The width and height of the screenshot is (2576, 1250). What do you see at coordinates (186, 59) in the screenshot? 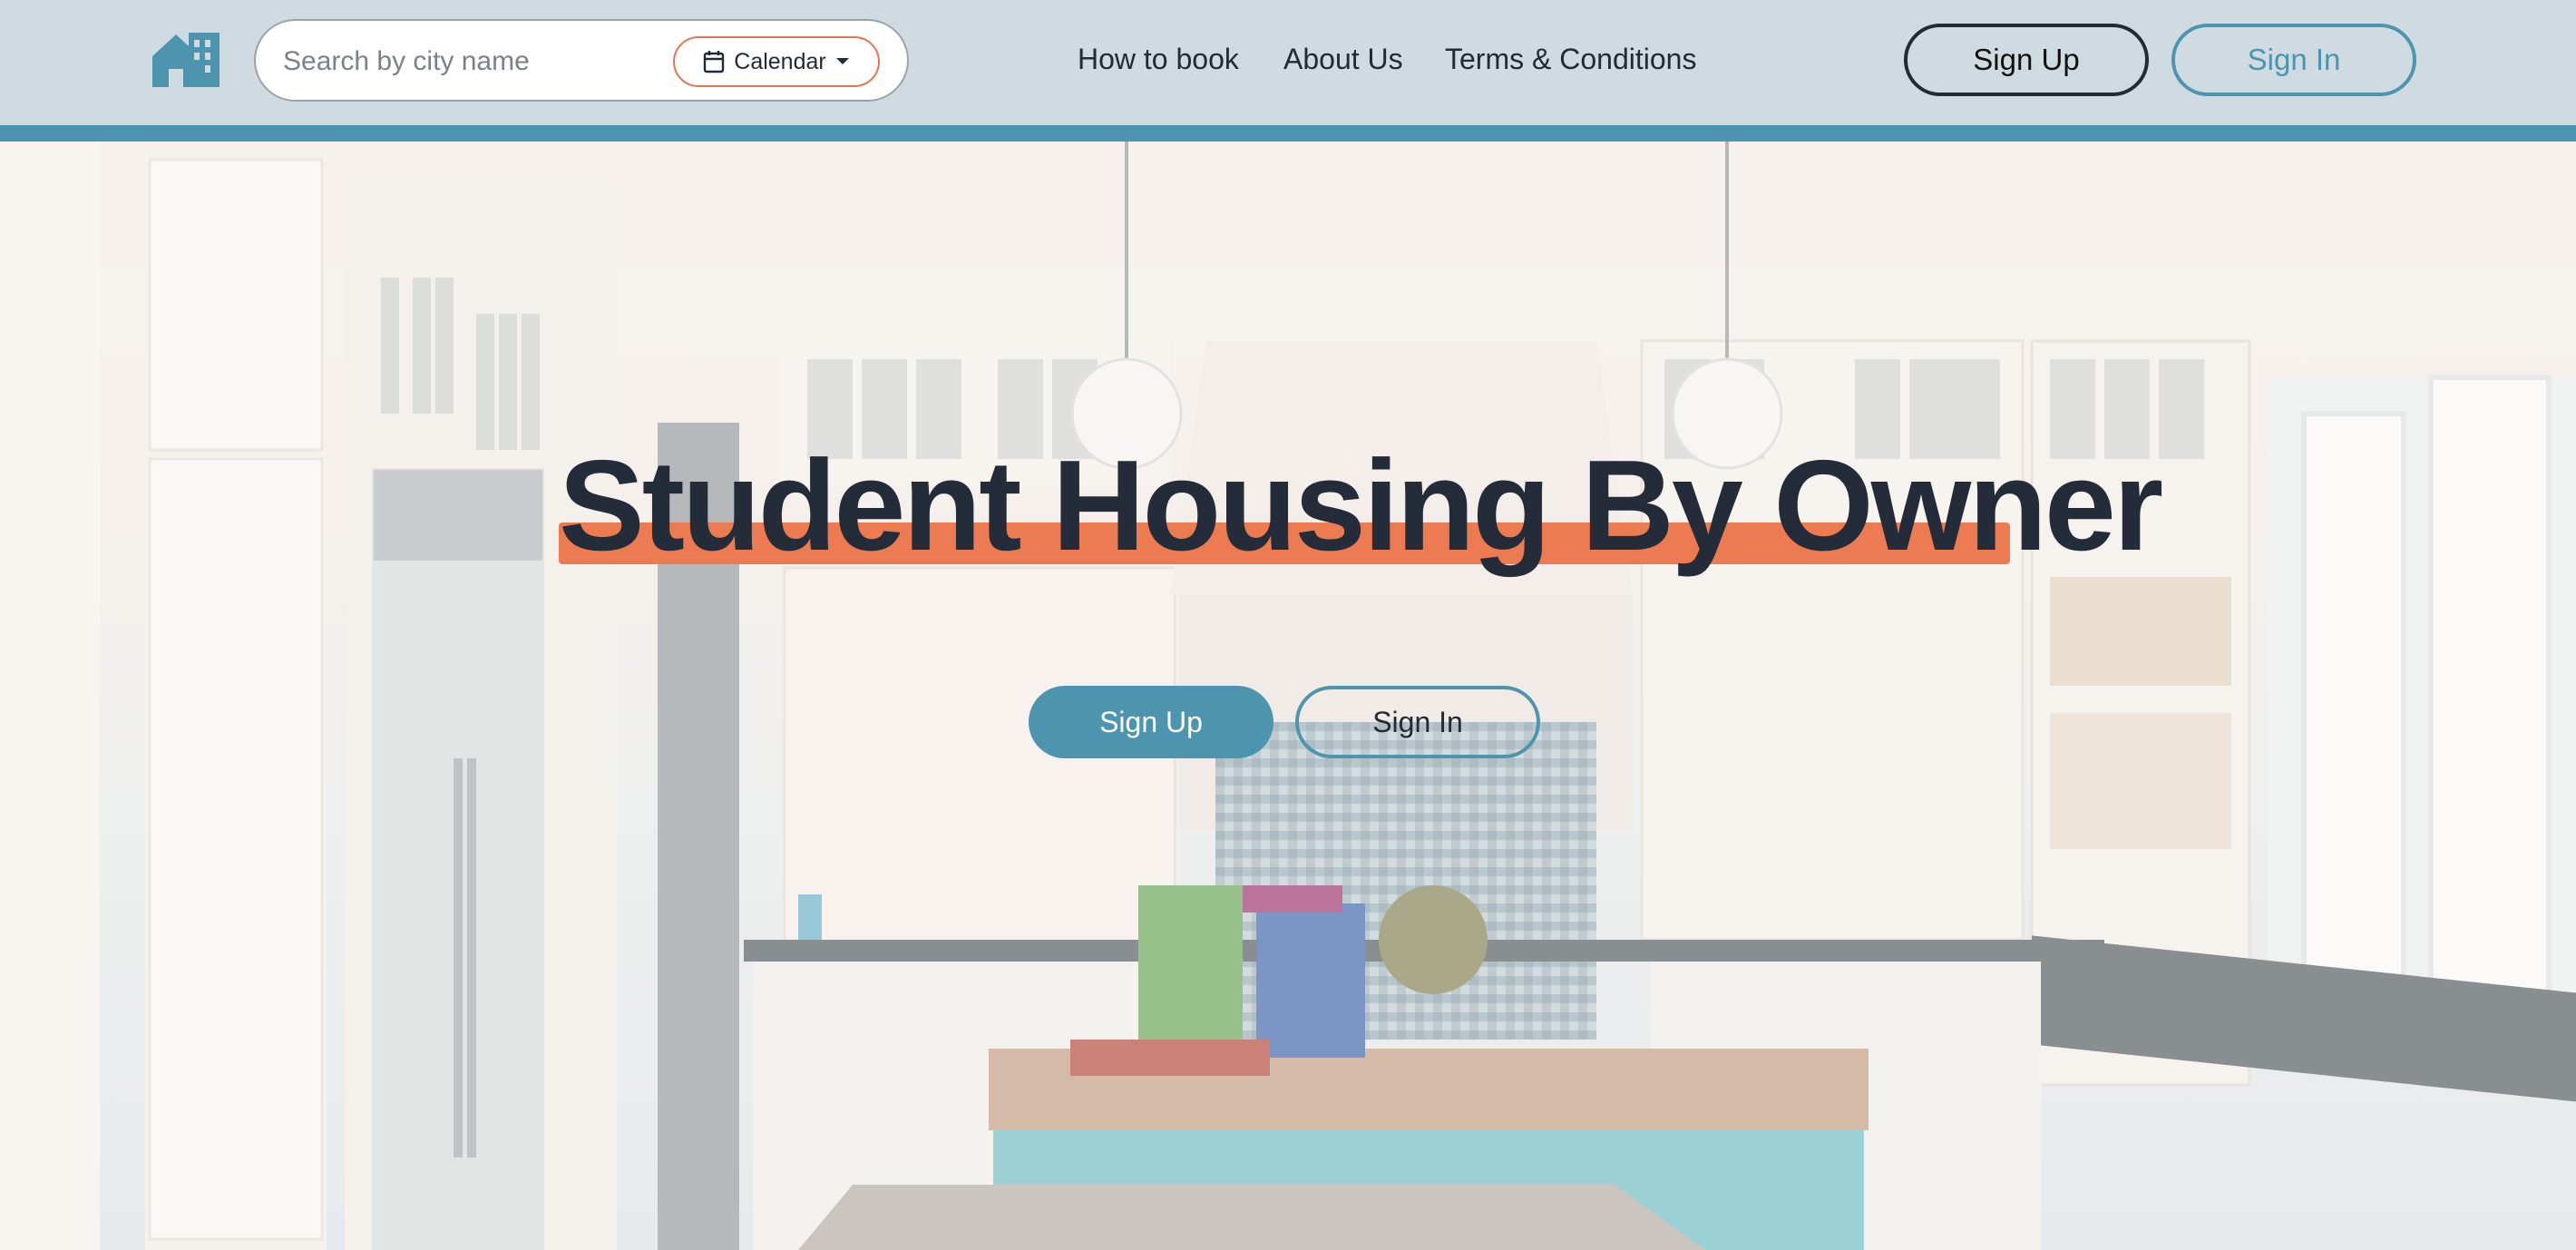
I see `house-logo-icon` at bounding box center [186, 59].